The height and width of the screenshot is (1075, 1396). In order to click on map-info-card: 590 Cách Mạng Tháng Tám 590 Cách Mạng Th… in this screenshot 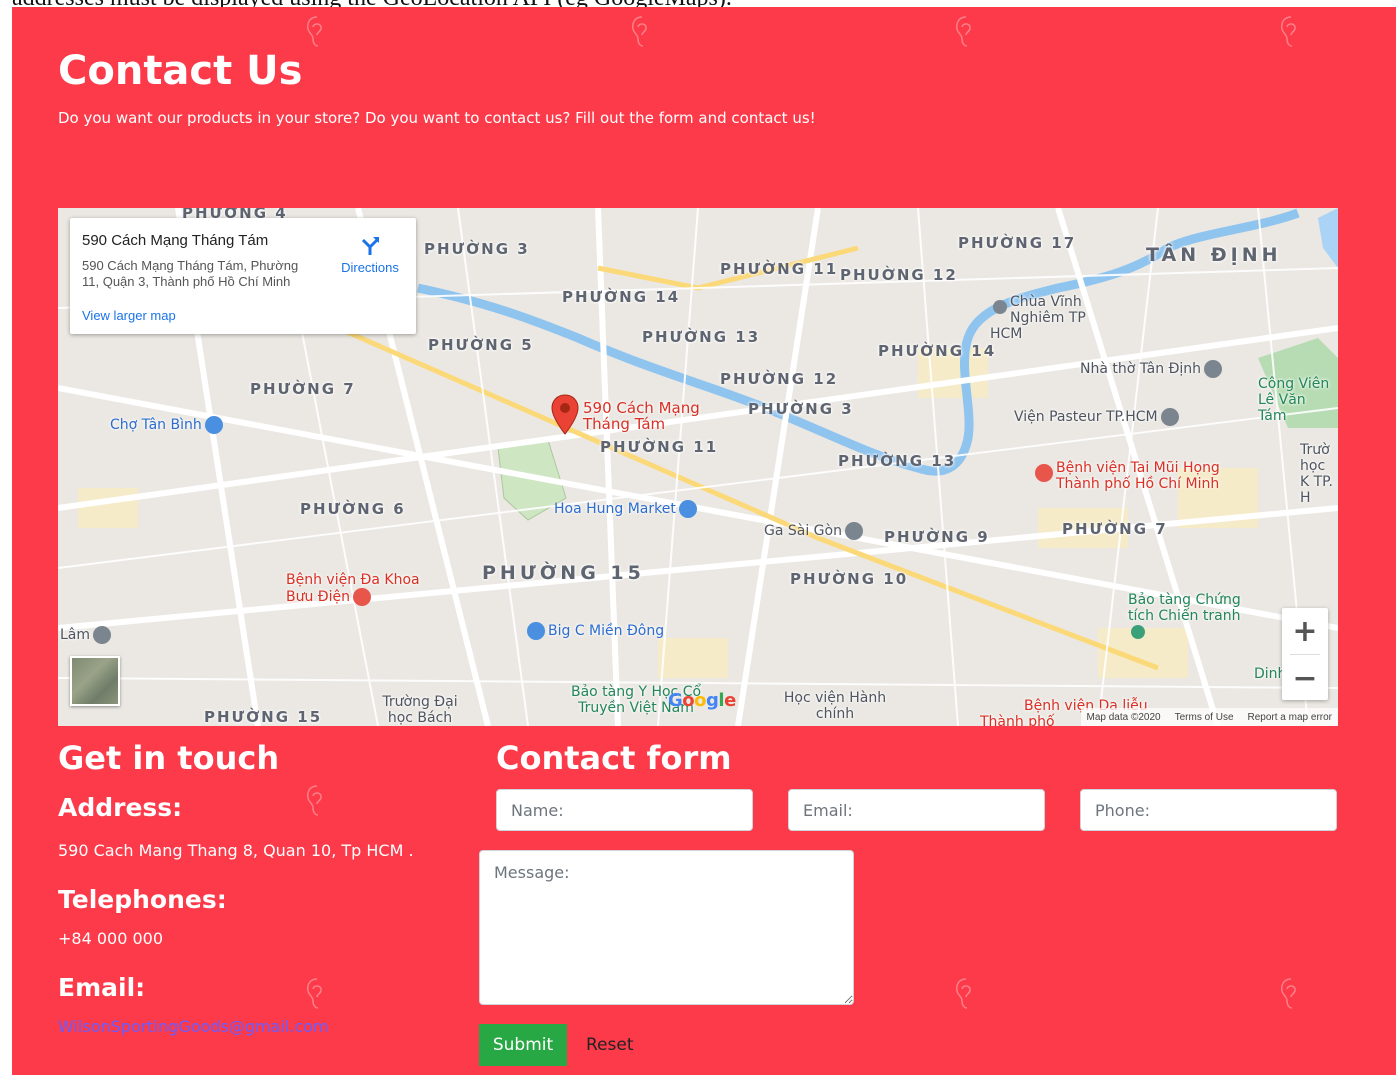, I will do `click(243, 276)`.